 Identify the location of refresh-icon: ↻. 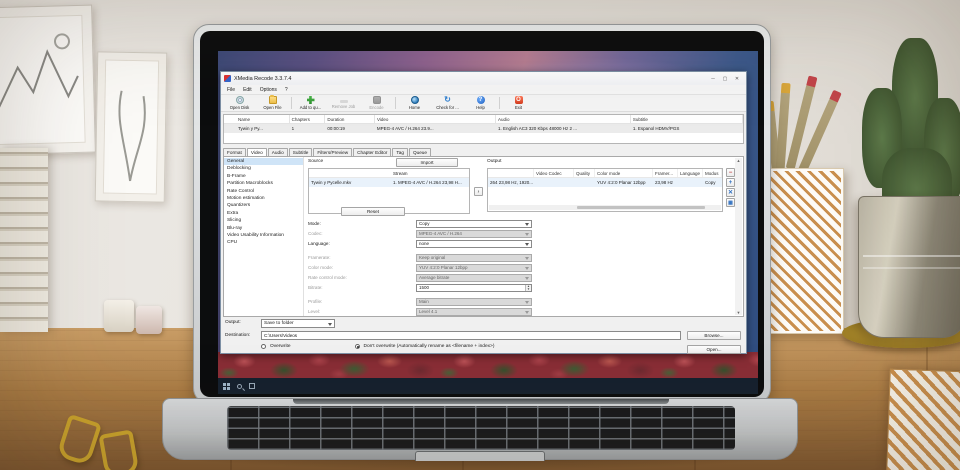
(447, 99).